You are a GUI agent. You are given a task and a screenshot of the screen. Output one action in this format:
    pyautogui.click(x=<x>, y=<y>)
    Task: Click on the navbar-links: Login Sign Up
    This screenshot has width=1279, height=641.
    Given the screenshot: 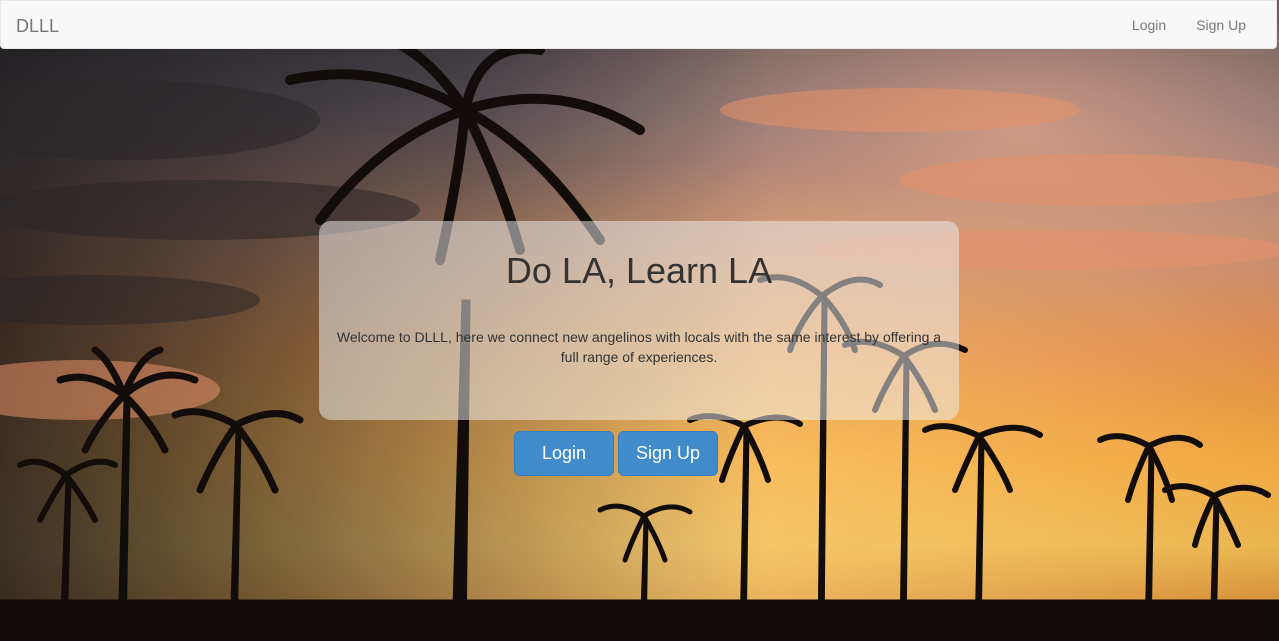 What is the action you would take?
    pyautogui.click(x=1189, y=25)
    